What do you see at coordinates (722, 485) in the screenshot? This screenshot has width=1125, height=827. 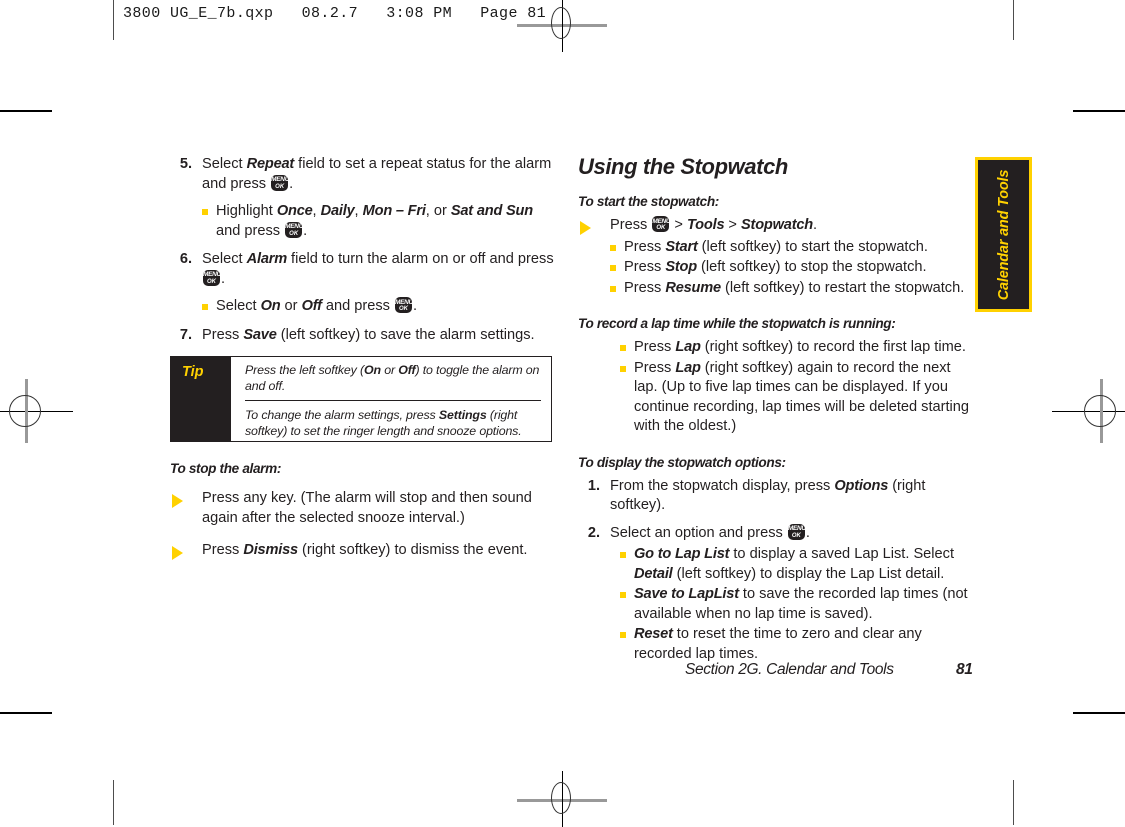 I see `t: From the stopwatch display, press` at bounding box center [722, 485].